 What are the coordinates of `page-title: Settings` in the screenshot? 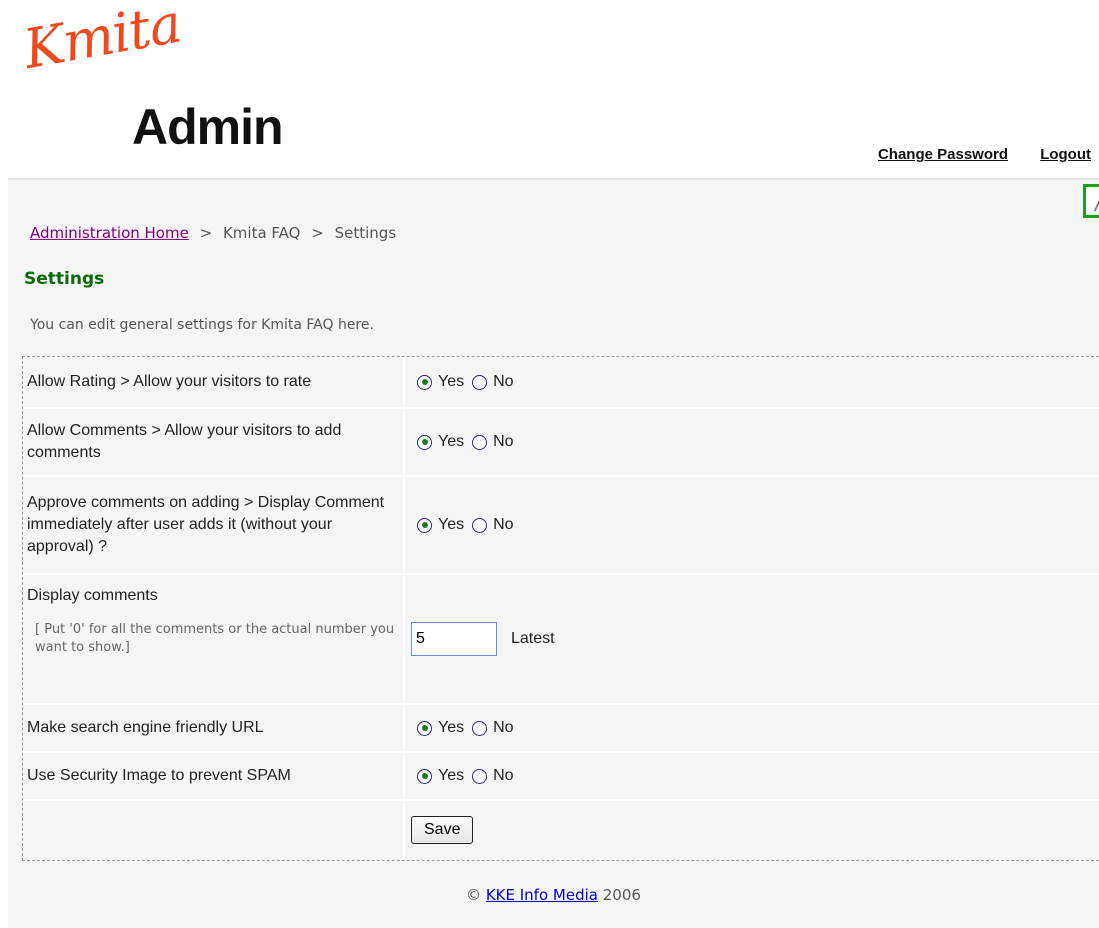 It's located at (64, 279).